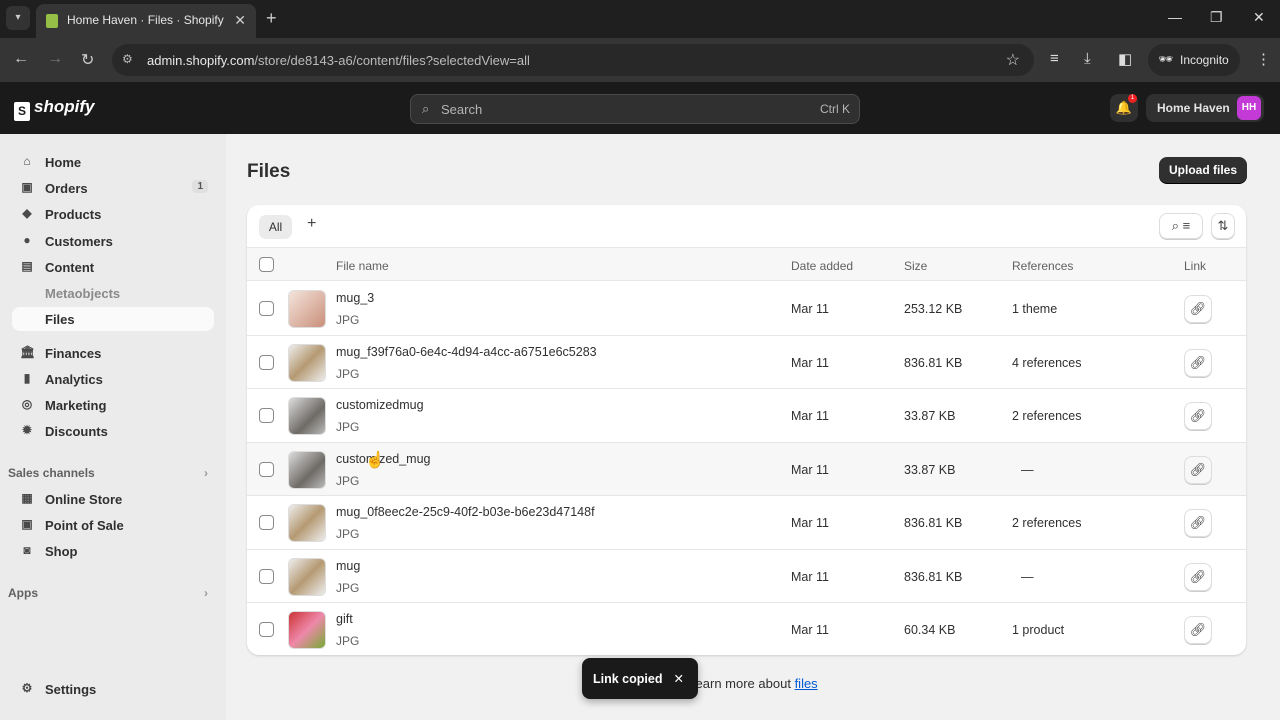  Describe the element at coordinates (18, 18) in the screenshot. I see `tab-search-button: ▾` at that location.